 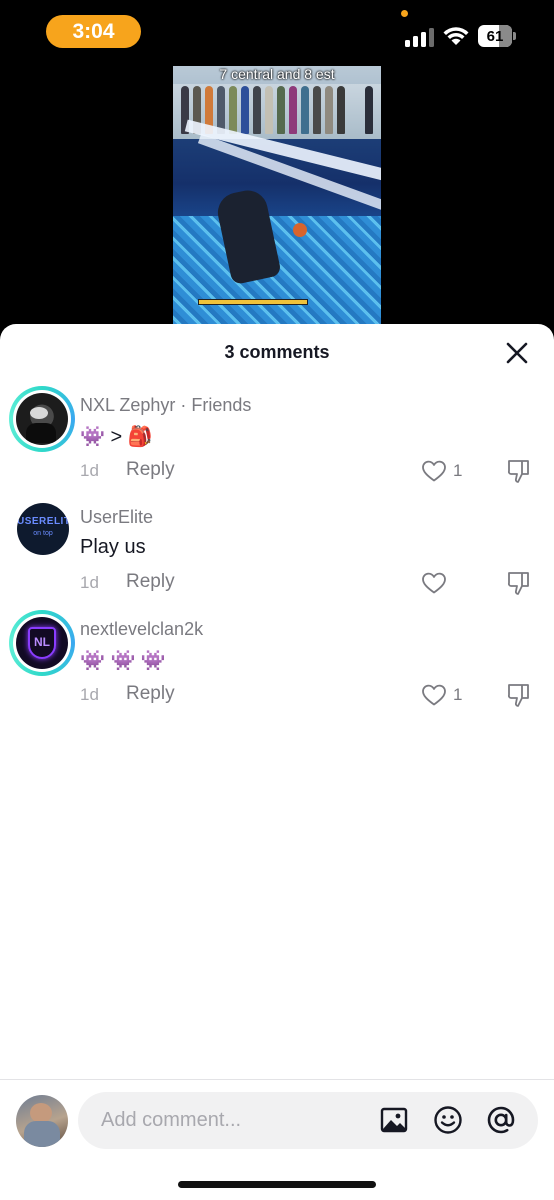 What do you see at coordinates (517, 353) in the screenshot?
I see `close-icon` at bounding box center [517, 353].